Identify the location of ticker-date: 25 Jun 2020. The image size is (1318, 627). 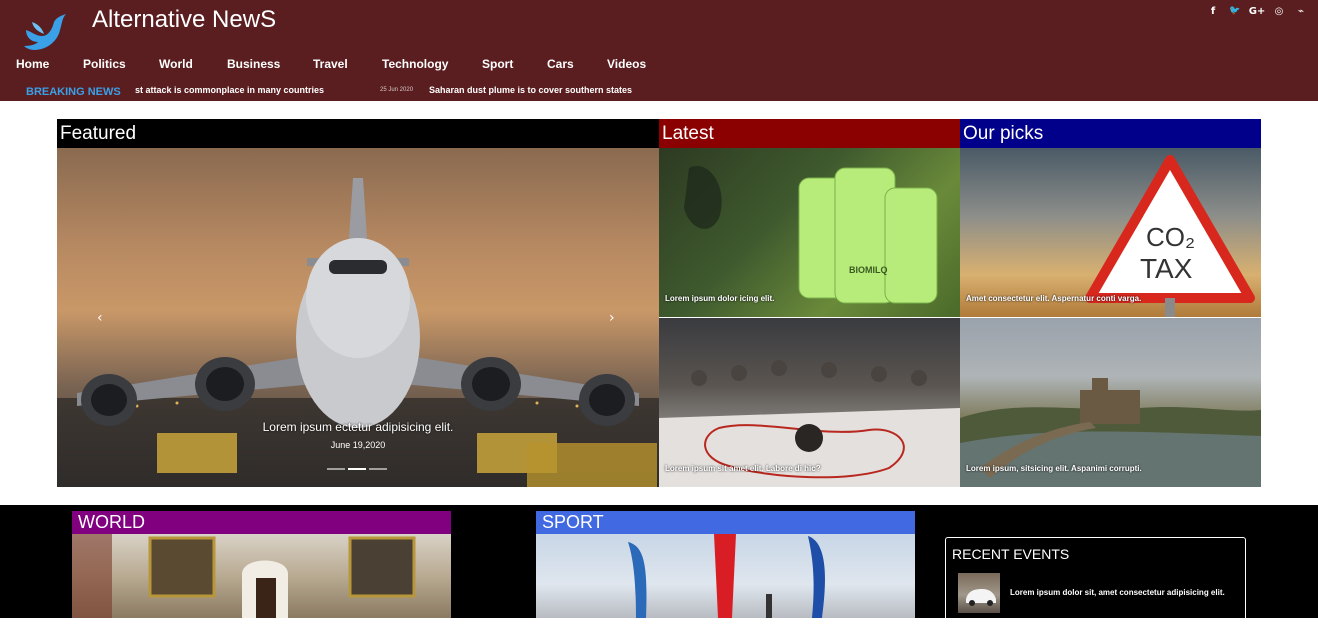
(397, 90).